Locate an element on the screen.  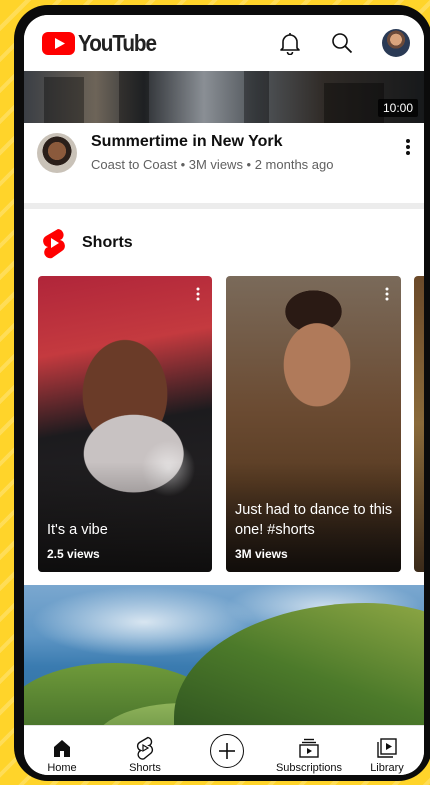
video-thumbnail: 10:00 is located at coordinates (224, 97).